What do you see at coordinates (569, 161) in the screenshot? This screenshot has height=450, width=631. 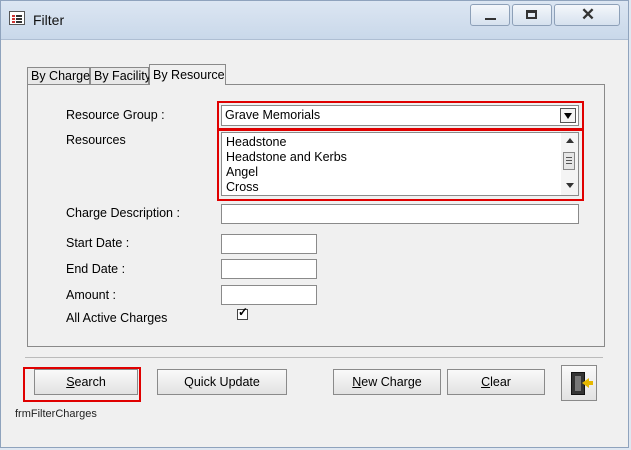 I see `scroll-thumb` at bounding box center [569, 161].